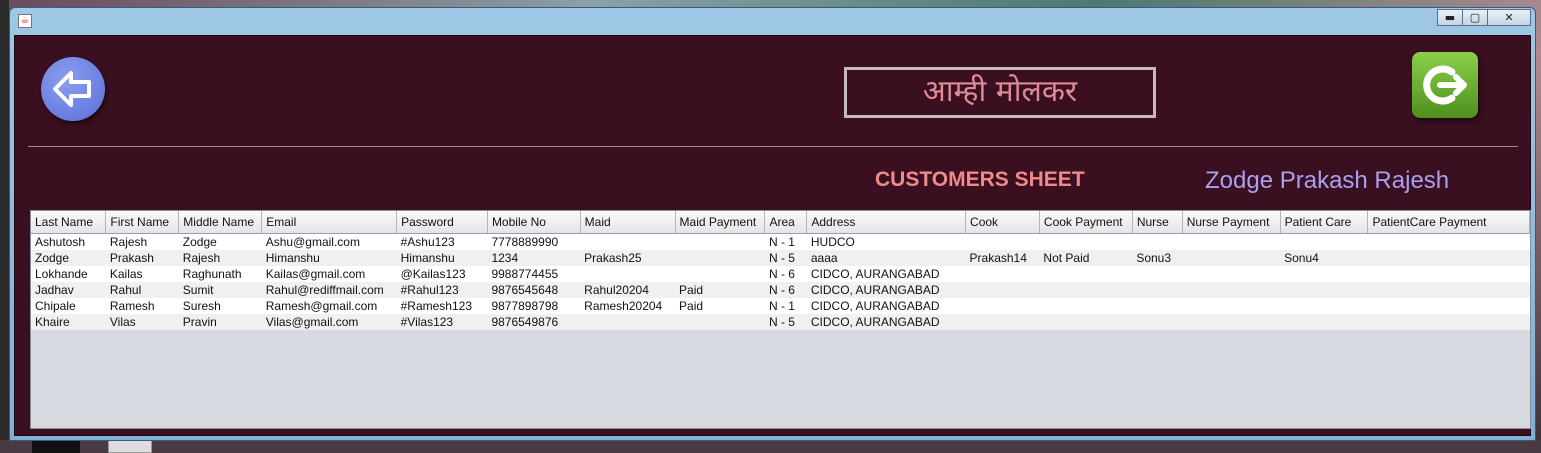  What do you see at coordinates (68, 290) in the screenshot?
I see `table-cell: Jadhav` at bounding box center [68, 290].